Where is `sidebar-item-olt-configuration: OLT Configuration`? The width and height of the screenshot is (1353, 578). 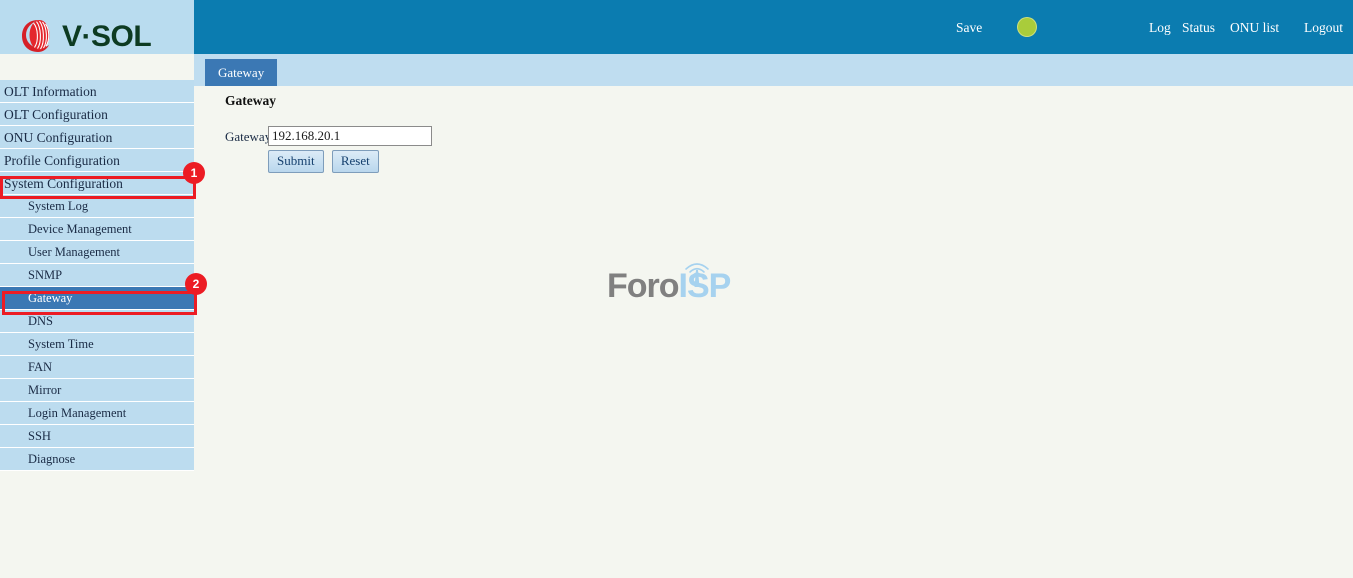 sidebar-item-olt-configuration: OLT Configuration is located at coordinates (97, 114).